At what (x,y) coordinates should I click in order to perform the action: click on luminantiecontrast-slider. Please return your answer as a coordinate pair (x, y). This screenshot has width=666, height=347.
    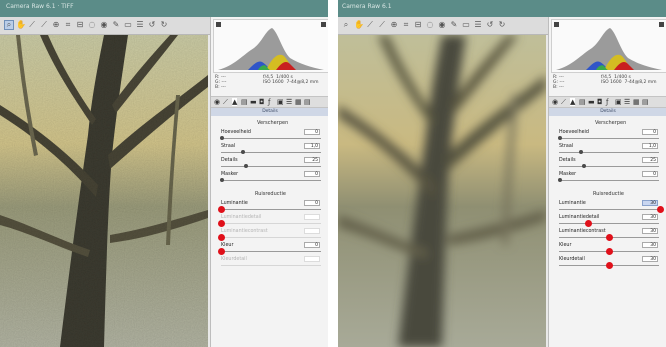
    Looking at the image, I should click on (271, 237).